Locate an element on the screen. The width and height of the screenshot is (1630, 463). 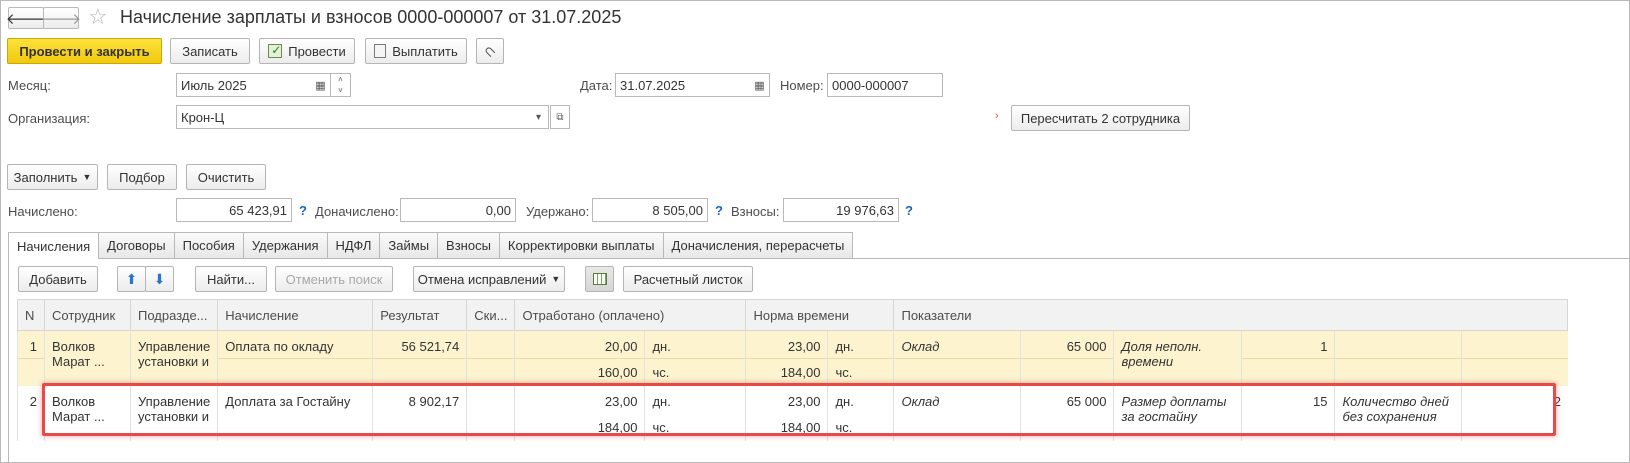
arrow-up-icon: ⬆ is located at coordinates (131, 278).